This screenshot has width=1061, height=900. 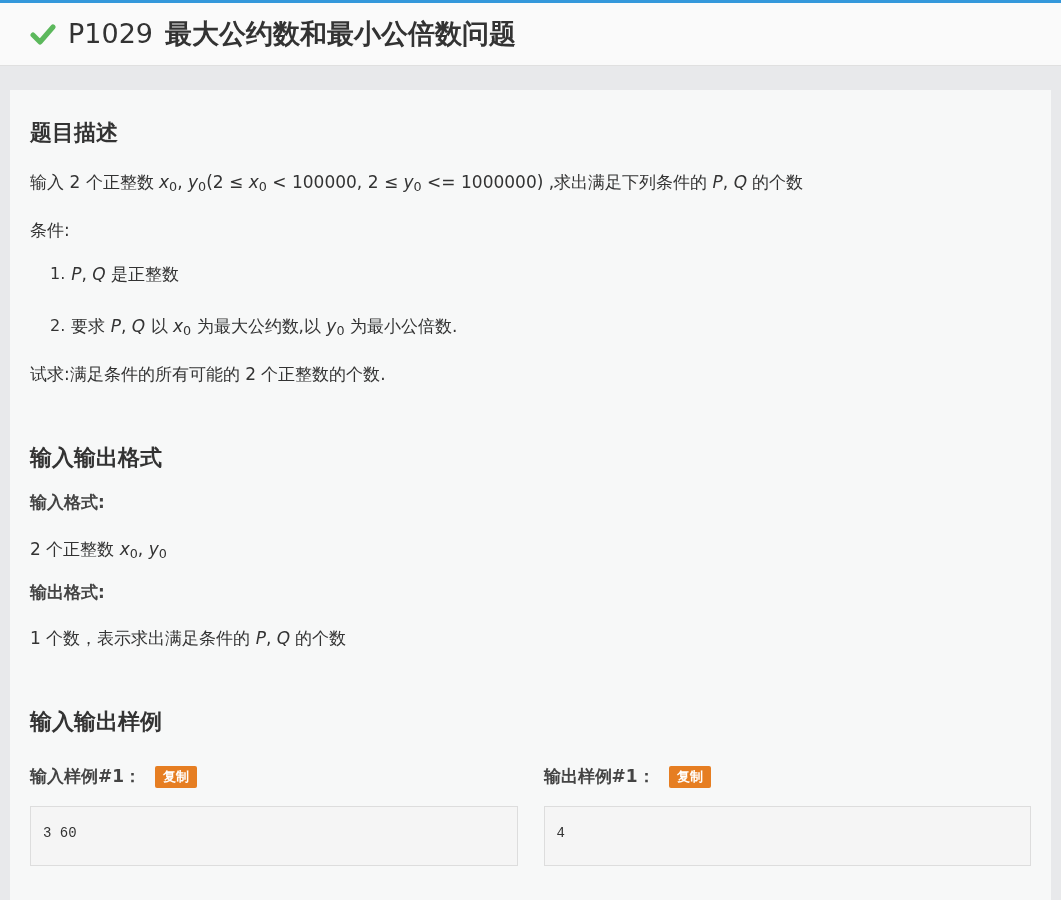 I want to click on paragraph: 输入 2 个正整数 x$_{0}$, y$_{0}$(2 ≤ x$_{0}$ < 100000, 2 ≤ y$_{0}$ <= 1000000) ,求出满足下列条件的 P, Q 的个数, so click(x=417, y=184).